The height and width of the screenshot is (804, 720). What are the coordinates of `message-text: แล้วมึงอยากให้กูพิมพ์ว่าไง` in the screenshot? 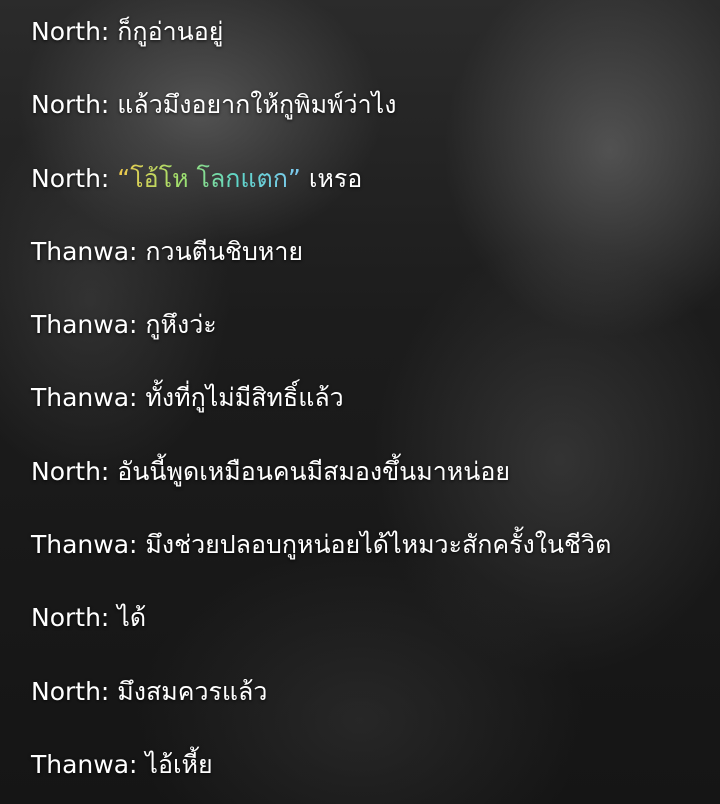 It's located at (257, 105).